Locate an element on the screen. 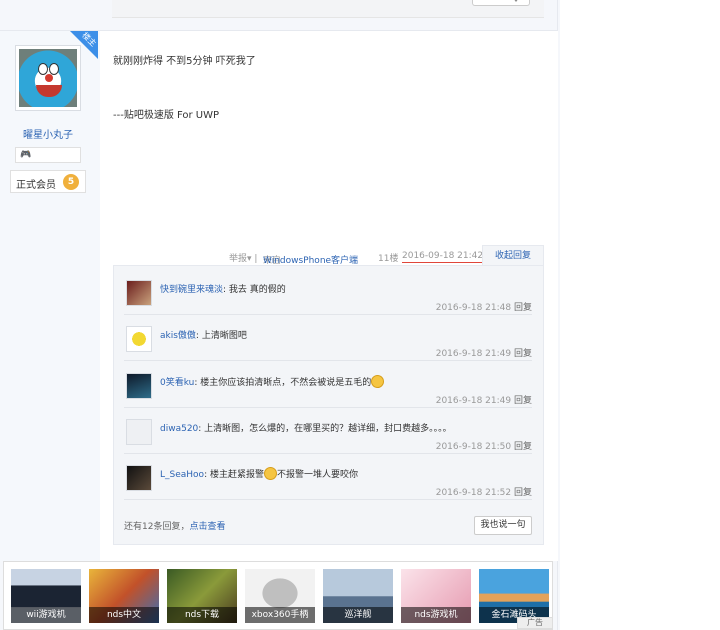 Image resolution: width=720 pixels, height=630 pixels. post-signature: ---贴吧极速版 For UWP is located at coordinates (166, 115).